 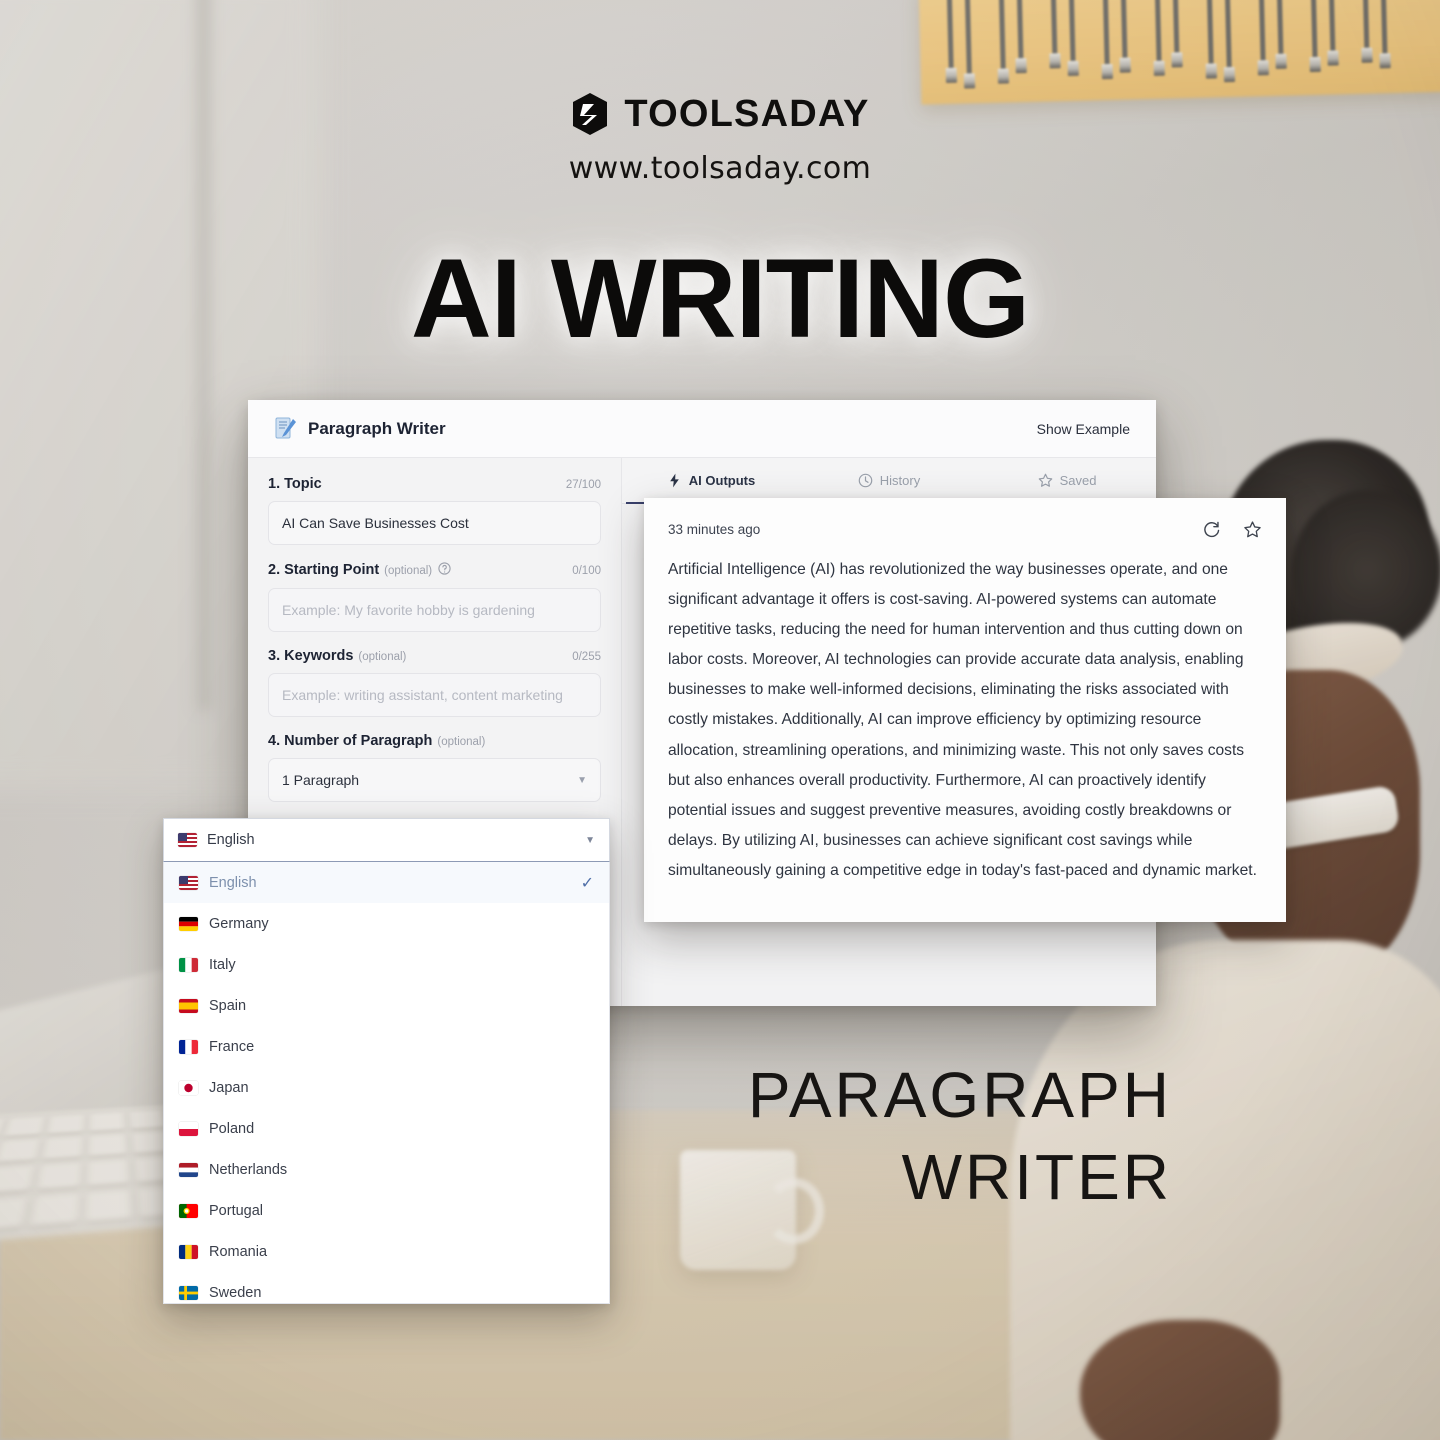 What do you see at coordinates (295, 484) in the screenshot?
I see `field-label: 1. Topic` at bounding box center [295, 484].